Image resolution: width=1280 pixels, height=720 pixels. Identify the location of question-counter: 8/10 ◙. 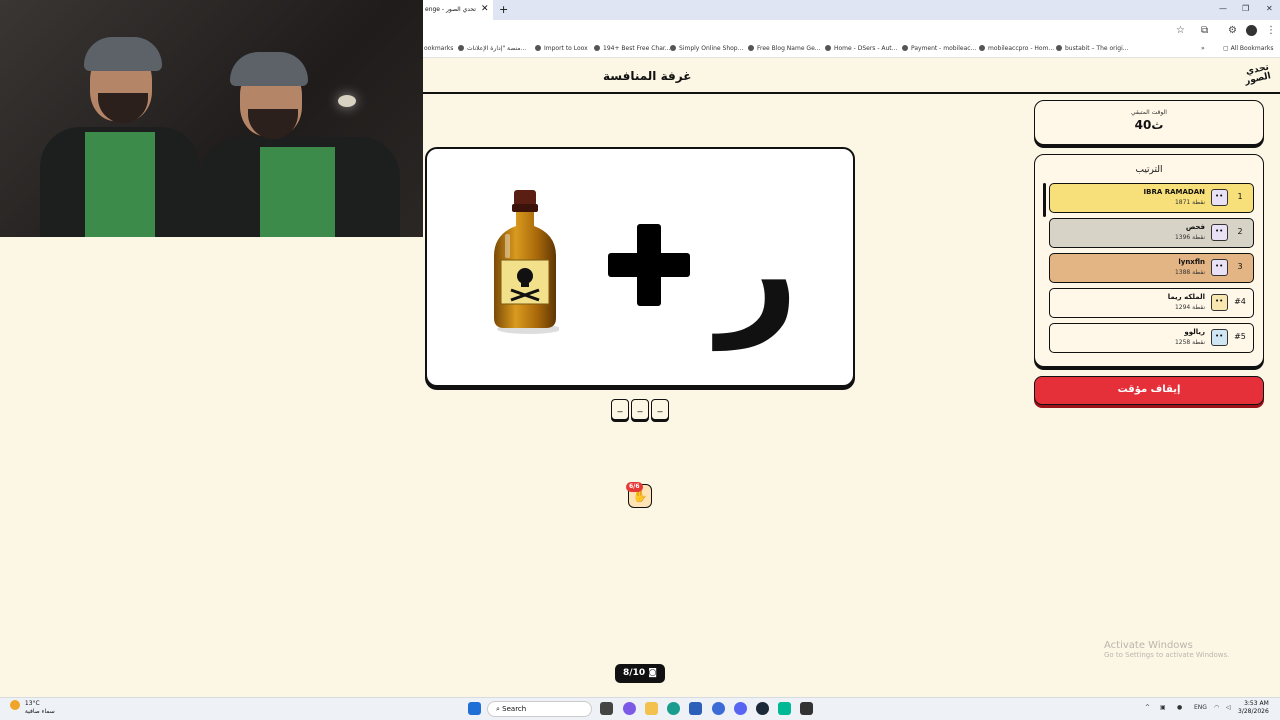
(640, 673).